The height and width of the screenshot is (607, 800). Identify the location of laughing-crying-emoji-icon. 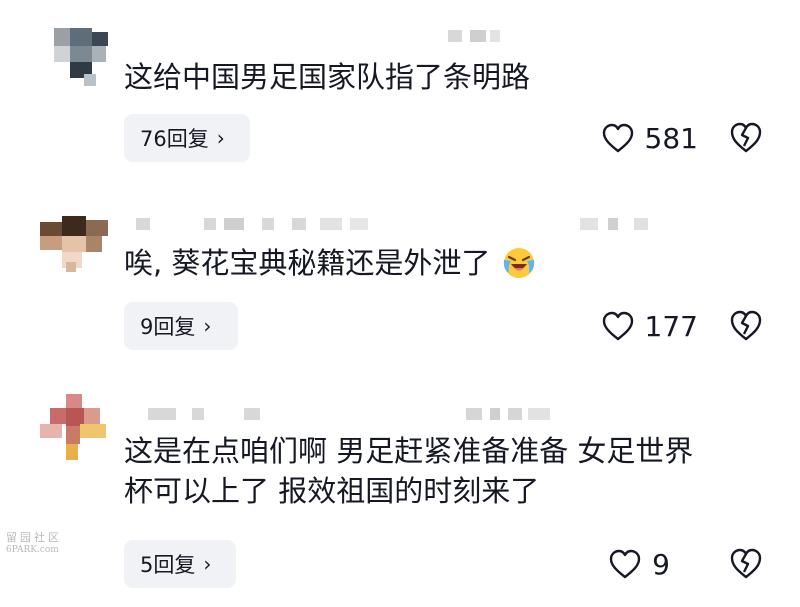
(519, 263).